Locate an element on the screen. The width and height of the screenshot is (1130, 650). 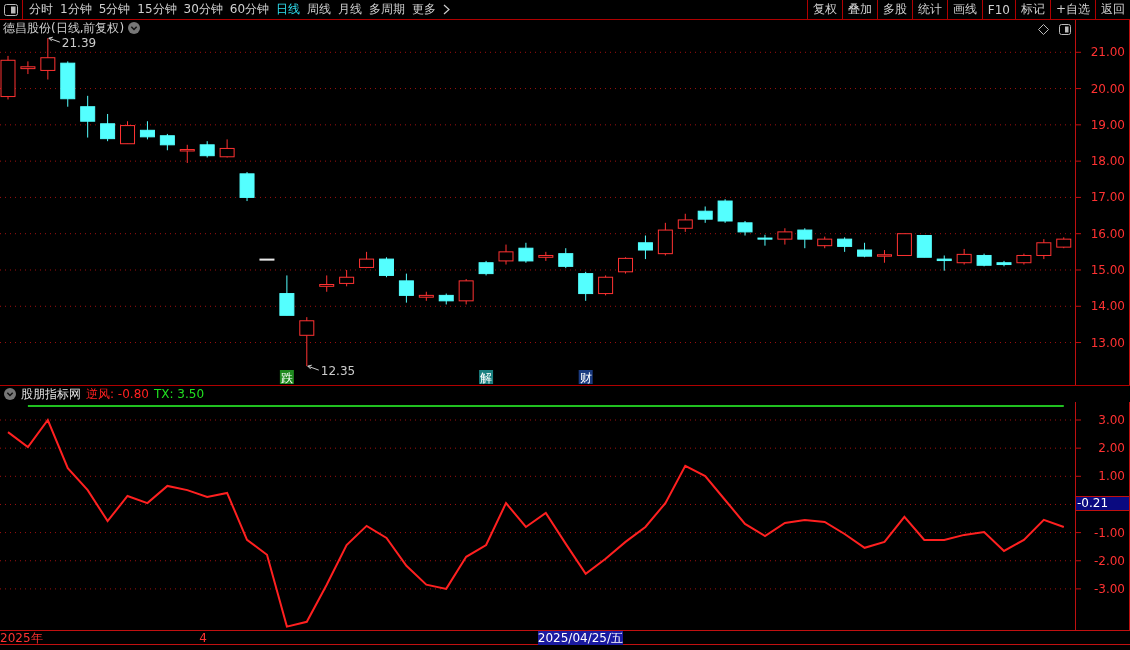
date-label: 4 is located at coordinates (203, 638).